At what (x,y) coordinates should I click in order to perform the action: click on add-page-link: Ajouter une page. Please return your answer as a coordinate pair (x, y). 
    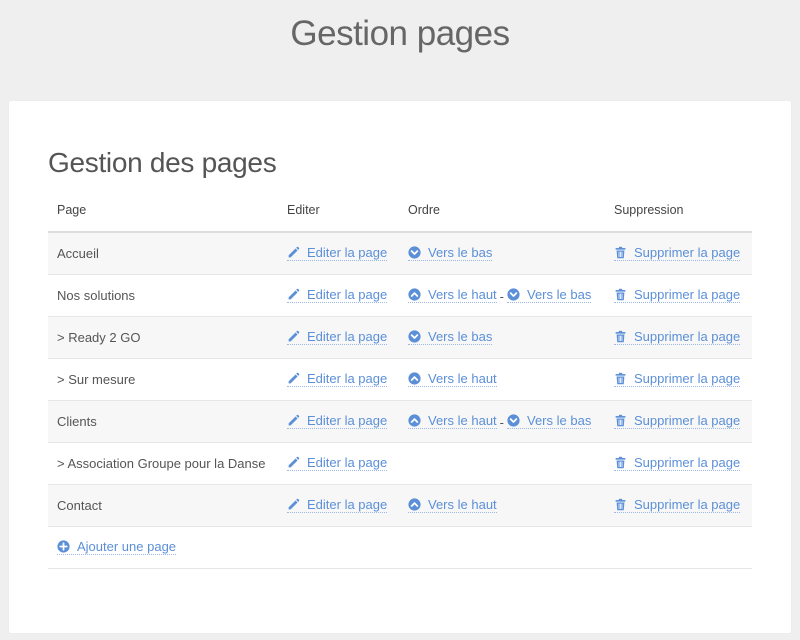
    Looking at the image, I should click on (117, 547).